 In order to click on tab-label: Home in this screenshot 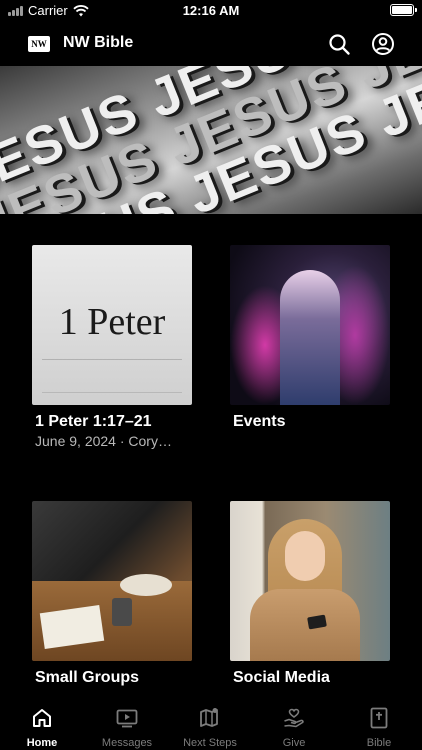, I will do `click(42, 743)`.